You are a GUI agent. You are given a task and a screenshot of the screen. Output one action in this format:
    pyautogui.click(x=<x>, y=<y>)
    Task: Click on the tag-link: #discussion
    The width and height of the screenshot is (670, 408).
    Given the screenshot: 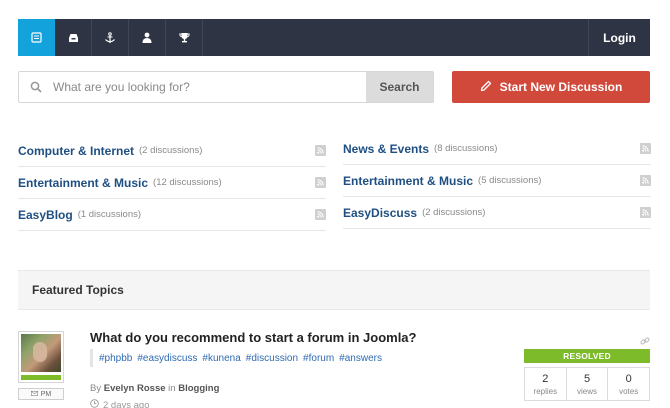 What is the action you would take?
    pyautogui.click(x=272, y=358)
    